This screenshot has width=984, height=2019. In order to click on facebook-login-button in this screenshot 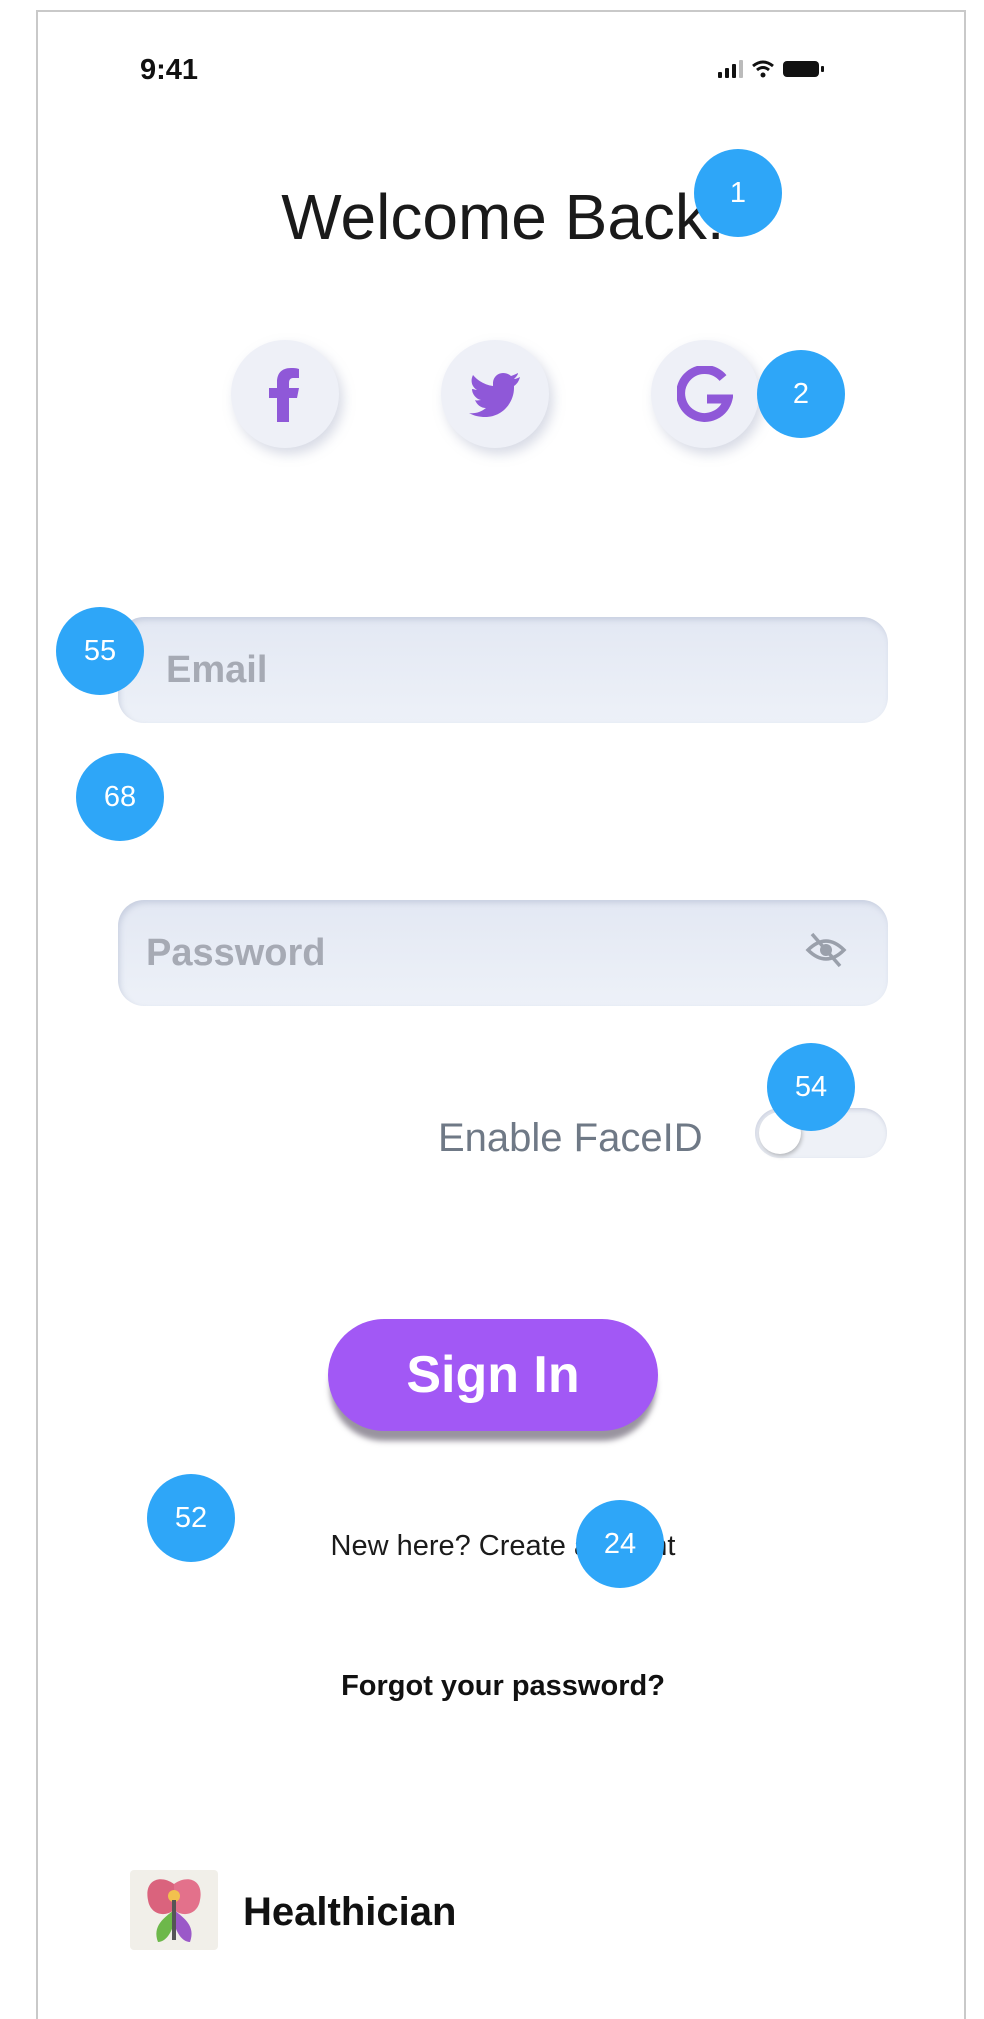, I will do `click(285, 394)`.